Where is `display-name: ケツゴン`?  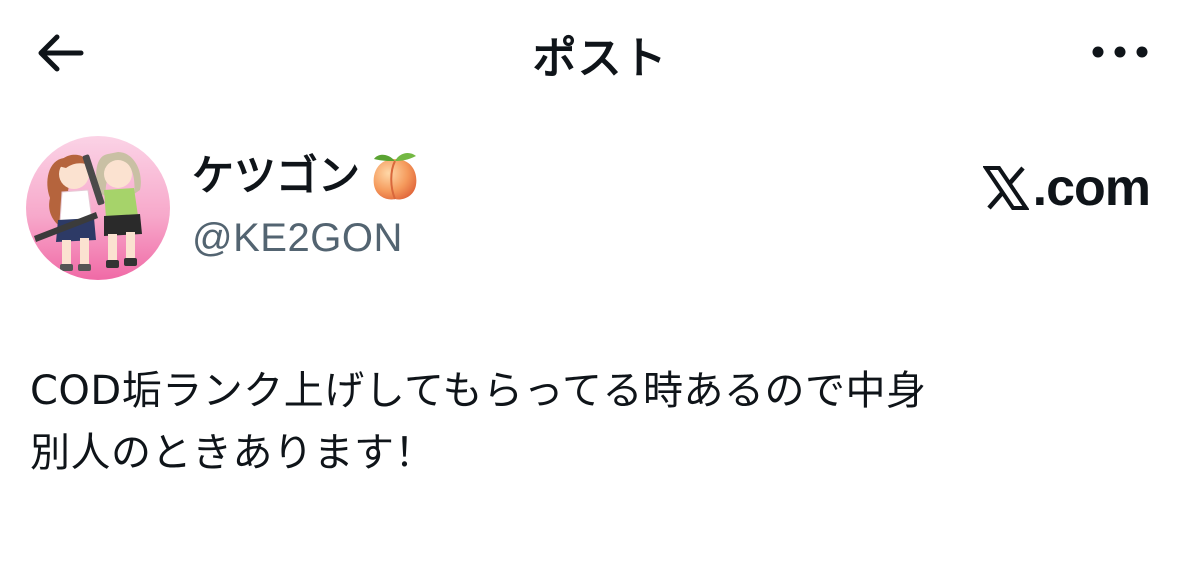
display-name: ケツゴン is located at coordinates (276, 175).